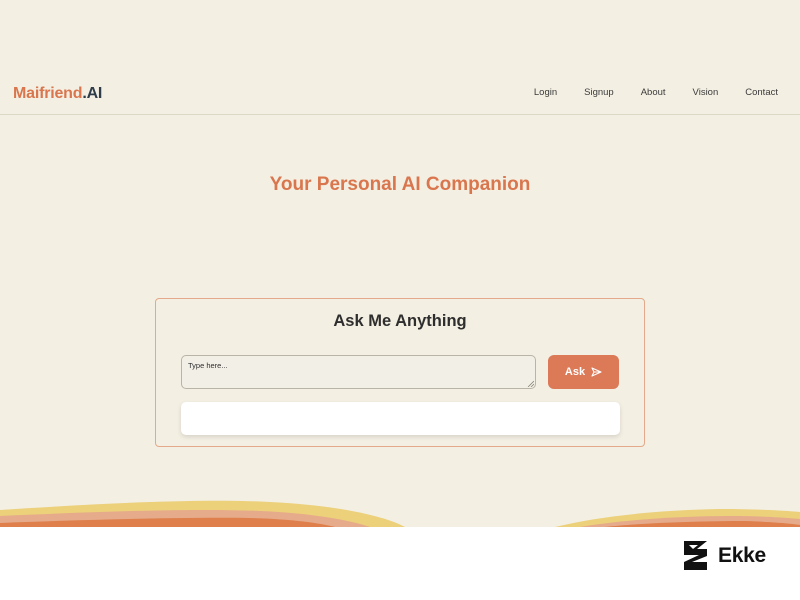 Image resolution: width=800 pixels, height=600 pixels. Describe the element at coordinates (695, 555) in the screenshot. I see `ekke-logo-icon` at that location.